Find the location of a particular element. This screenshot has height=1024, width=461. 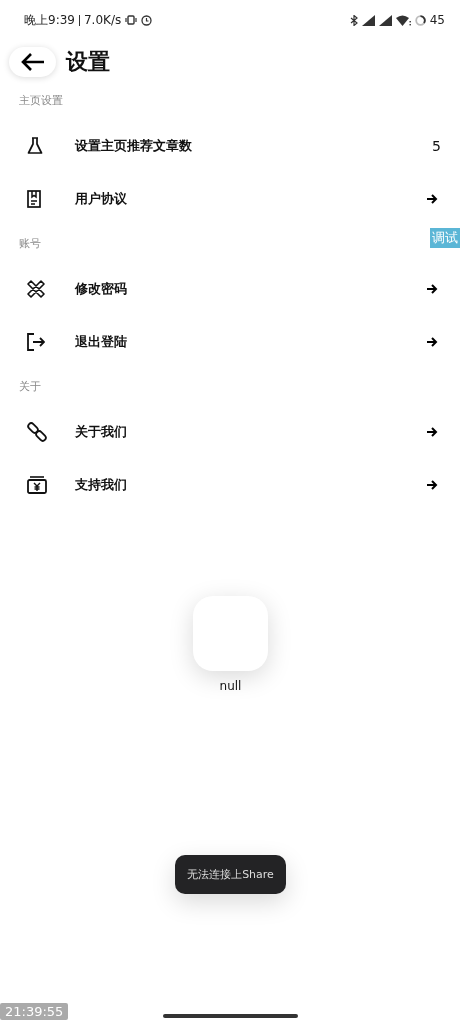

settings-row: 关于我们 is located at coordinates (230, 432).